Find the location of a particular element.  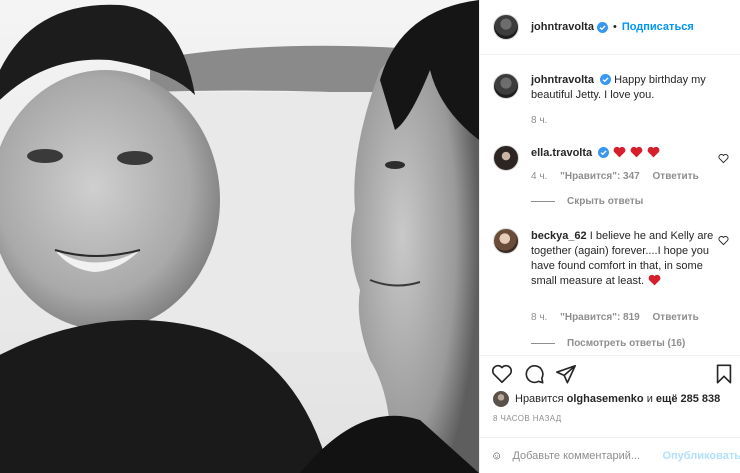

comment-time: 8 ч. is located at coordinates (539, 317).